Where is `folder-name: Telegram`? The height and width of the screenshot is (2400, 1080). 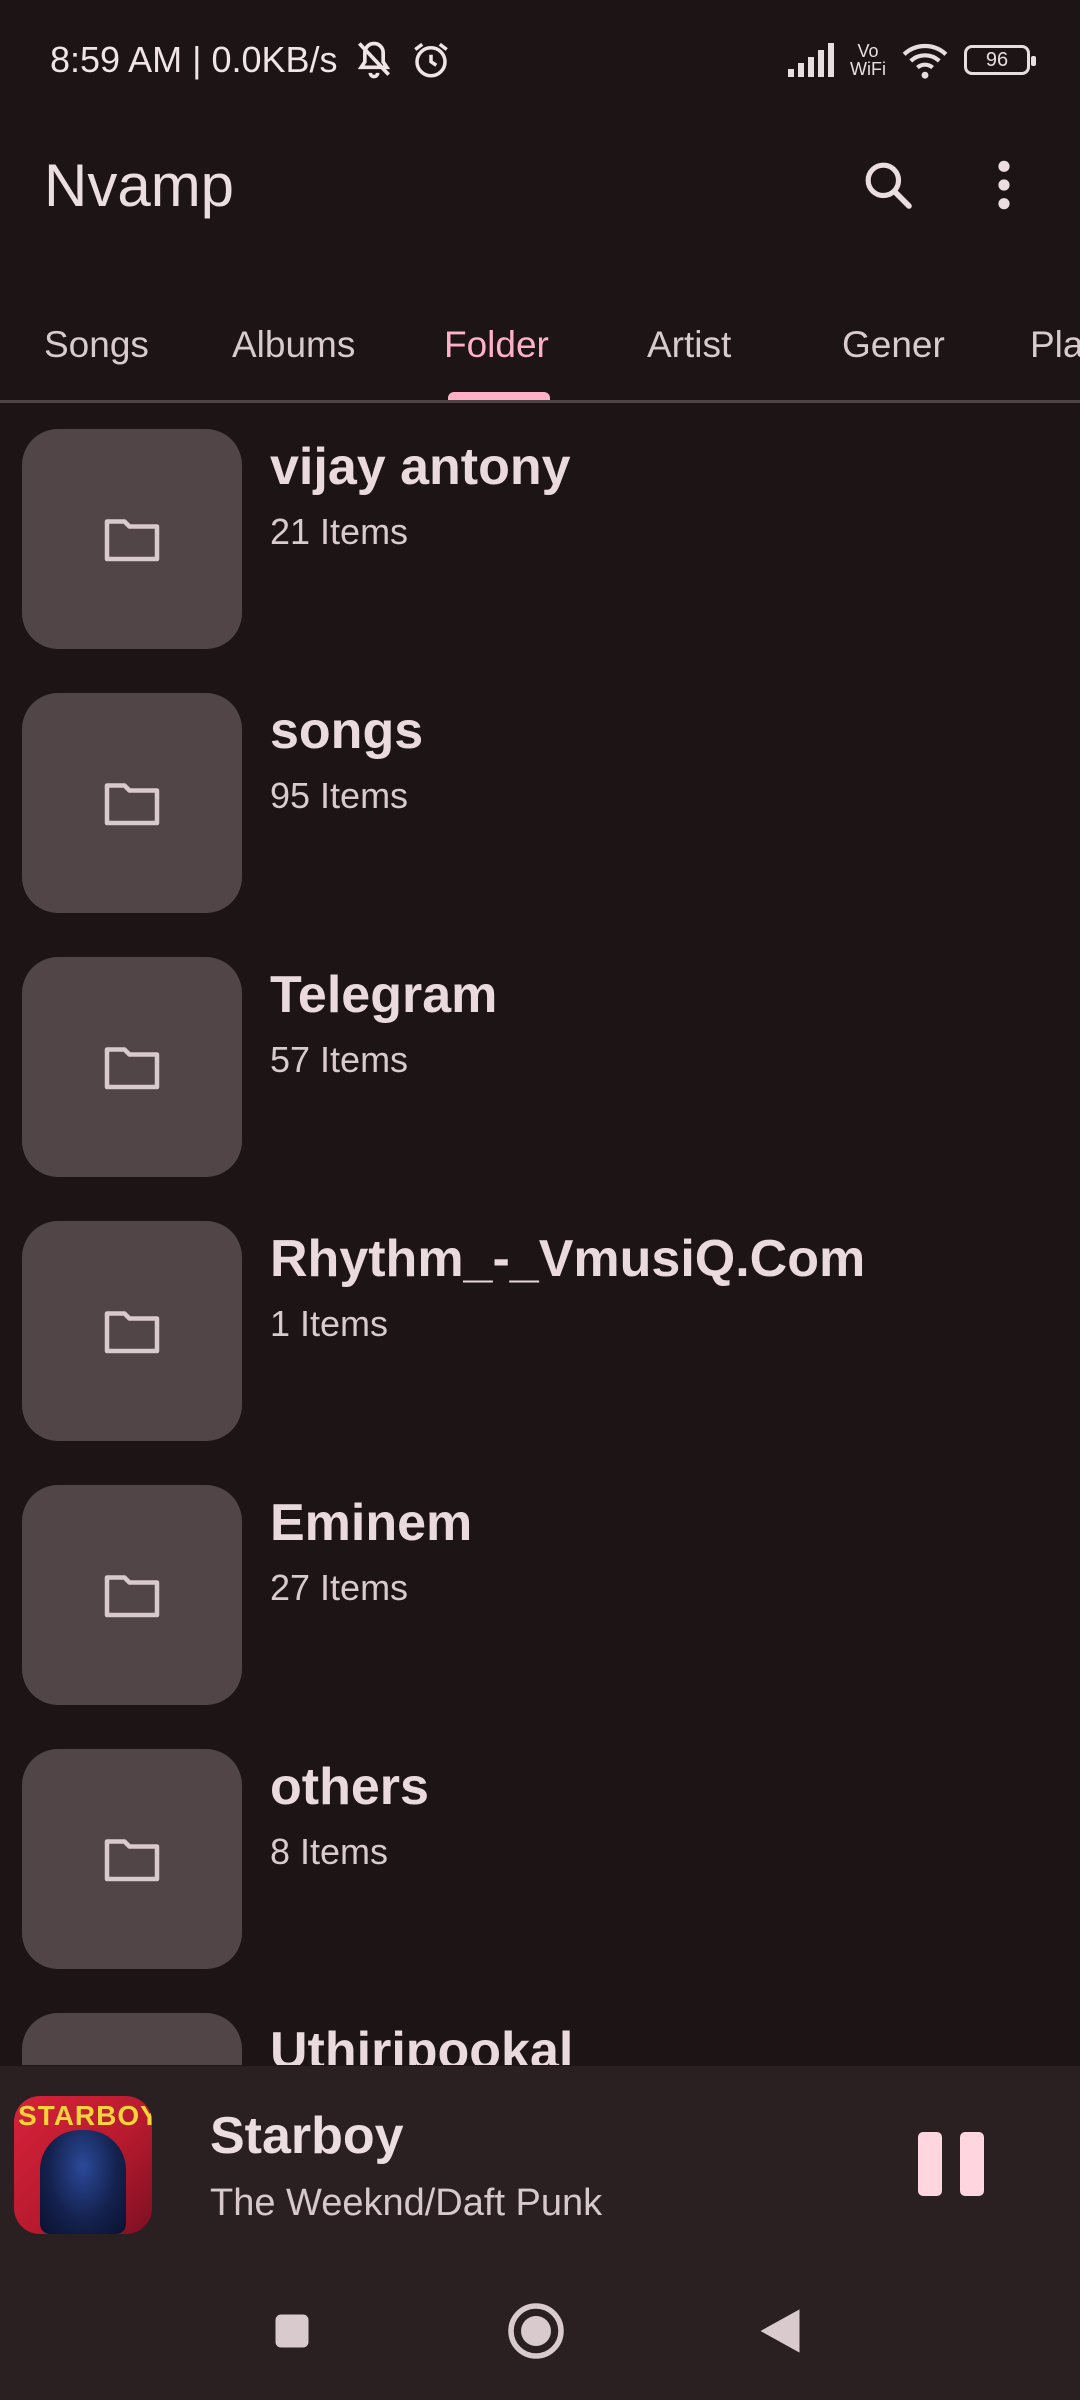
folder-name: Telegram is located at coordinates (384, 995).